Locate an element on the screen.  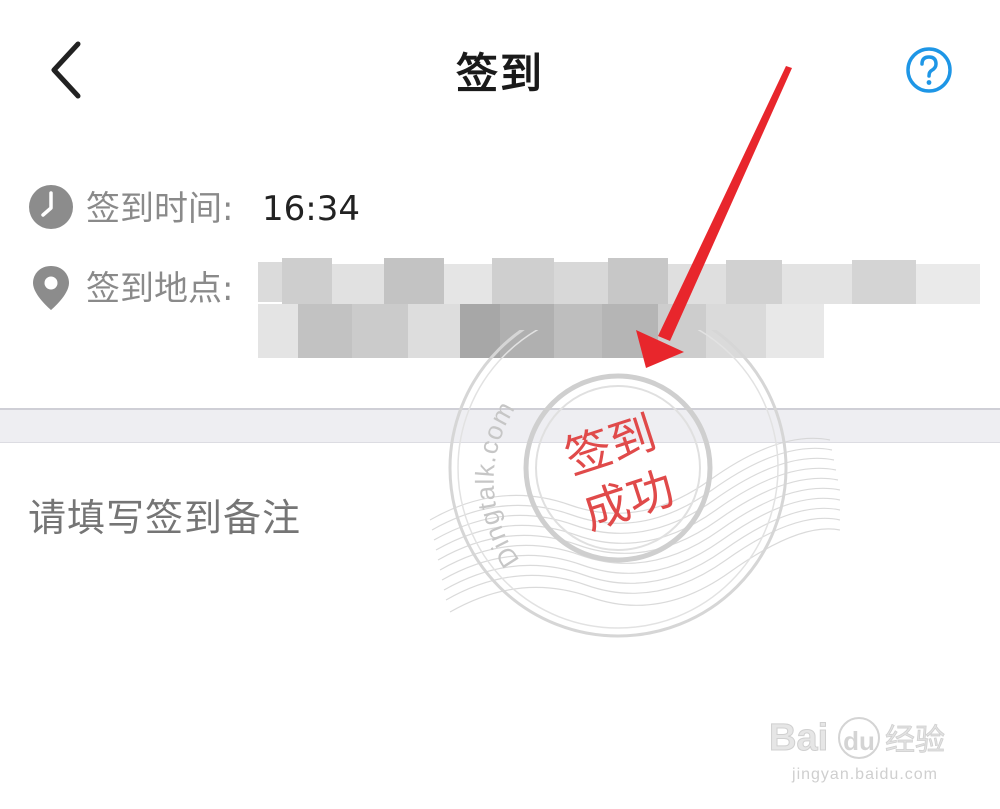
svg-text: 经验 is located at coordinates (915, 740).